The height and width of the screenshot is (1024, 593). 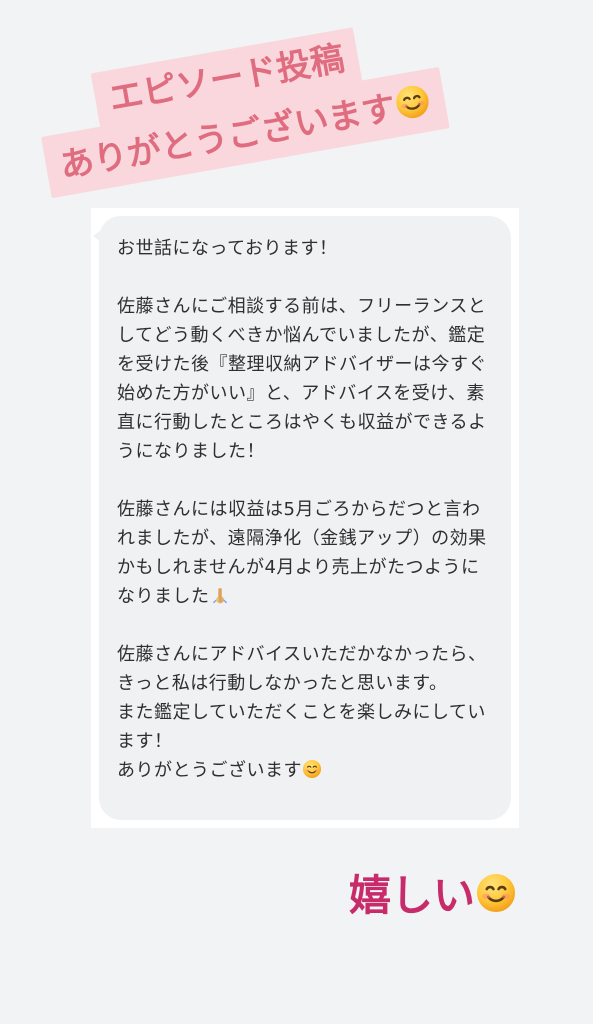 I want to click on message-paragraph-6-text: ありがとうございます, so click(x=209, y=770).